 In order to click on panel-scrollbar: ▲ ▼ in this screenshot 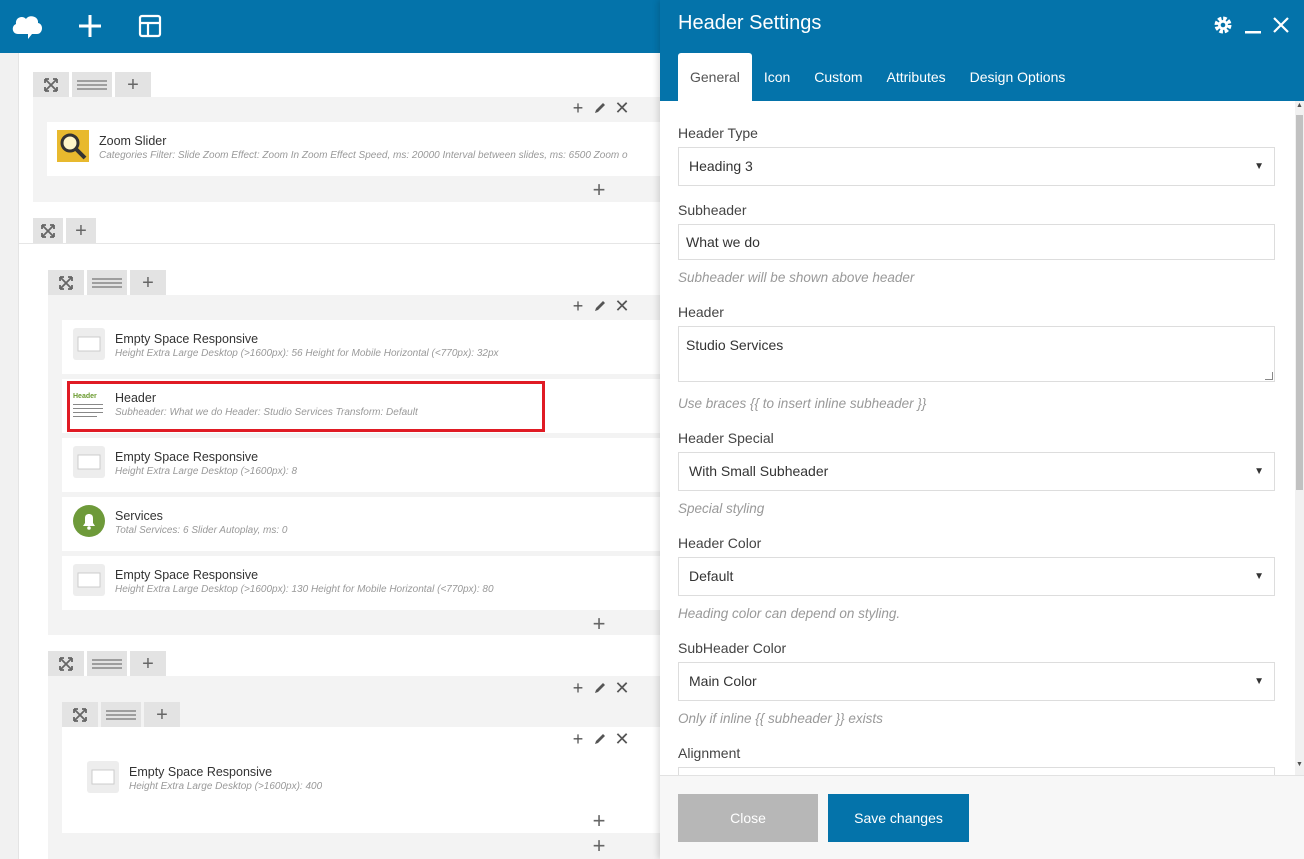, I will do `click(1299, 438)`.